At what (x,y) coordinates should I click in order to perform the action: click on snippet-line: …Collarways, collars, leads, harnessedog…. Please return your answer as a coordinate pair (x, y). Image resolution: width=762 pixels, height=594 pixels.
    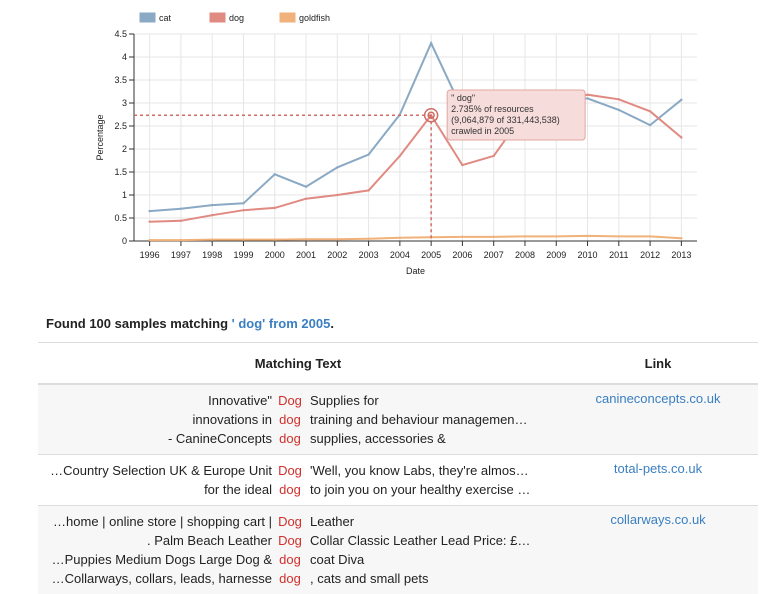
    Looking at the image, I should click on (298, 578).